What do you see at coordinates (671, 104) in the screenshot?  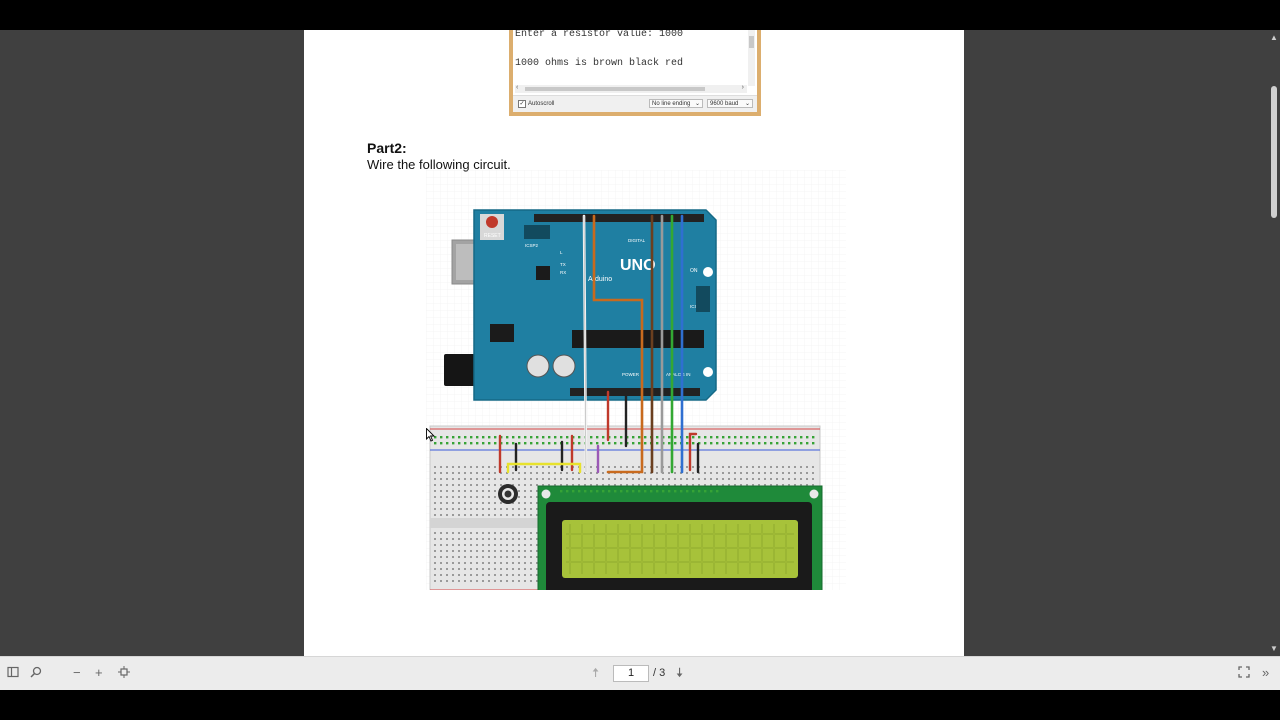 I see `line-ending-value: No line ending` at bounding box center [671, 104].